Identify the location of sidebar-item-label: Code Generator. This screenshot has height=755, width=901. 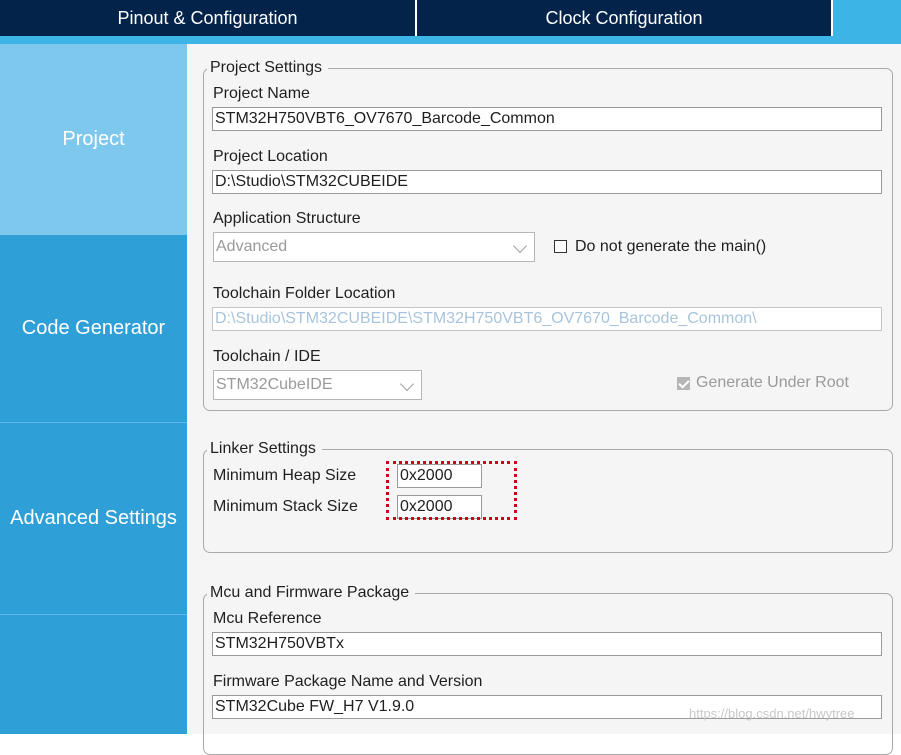
(93, 328).